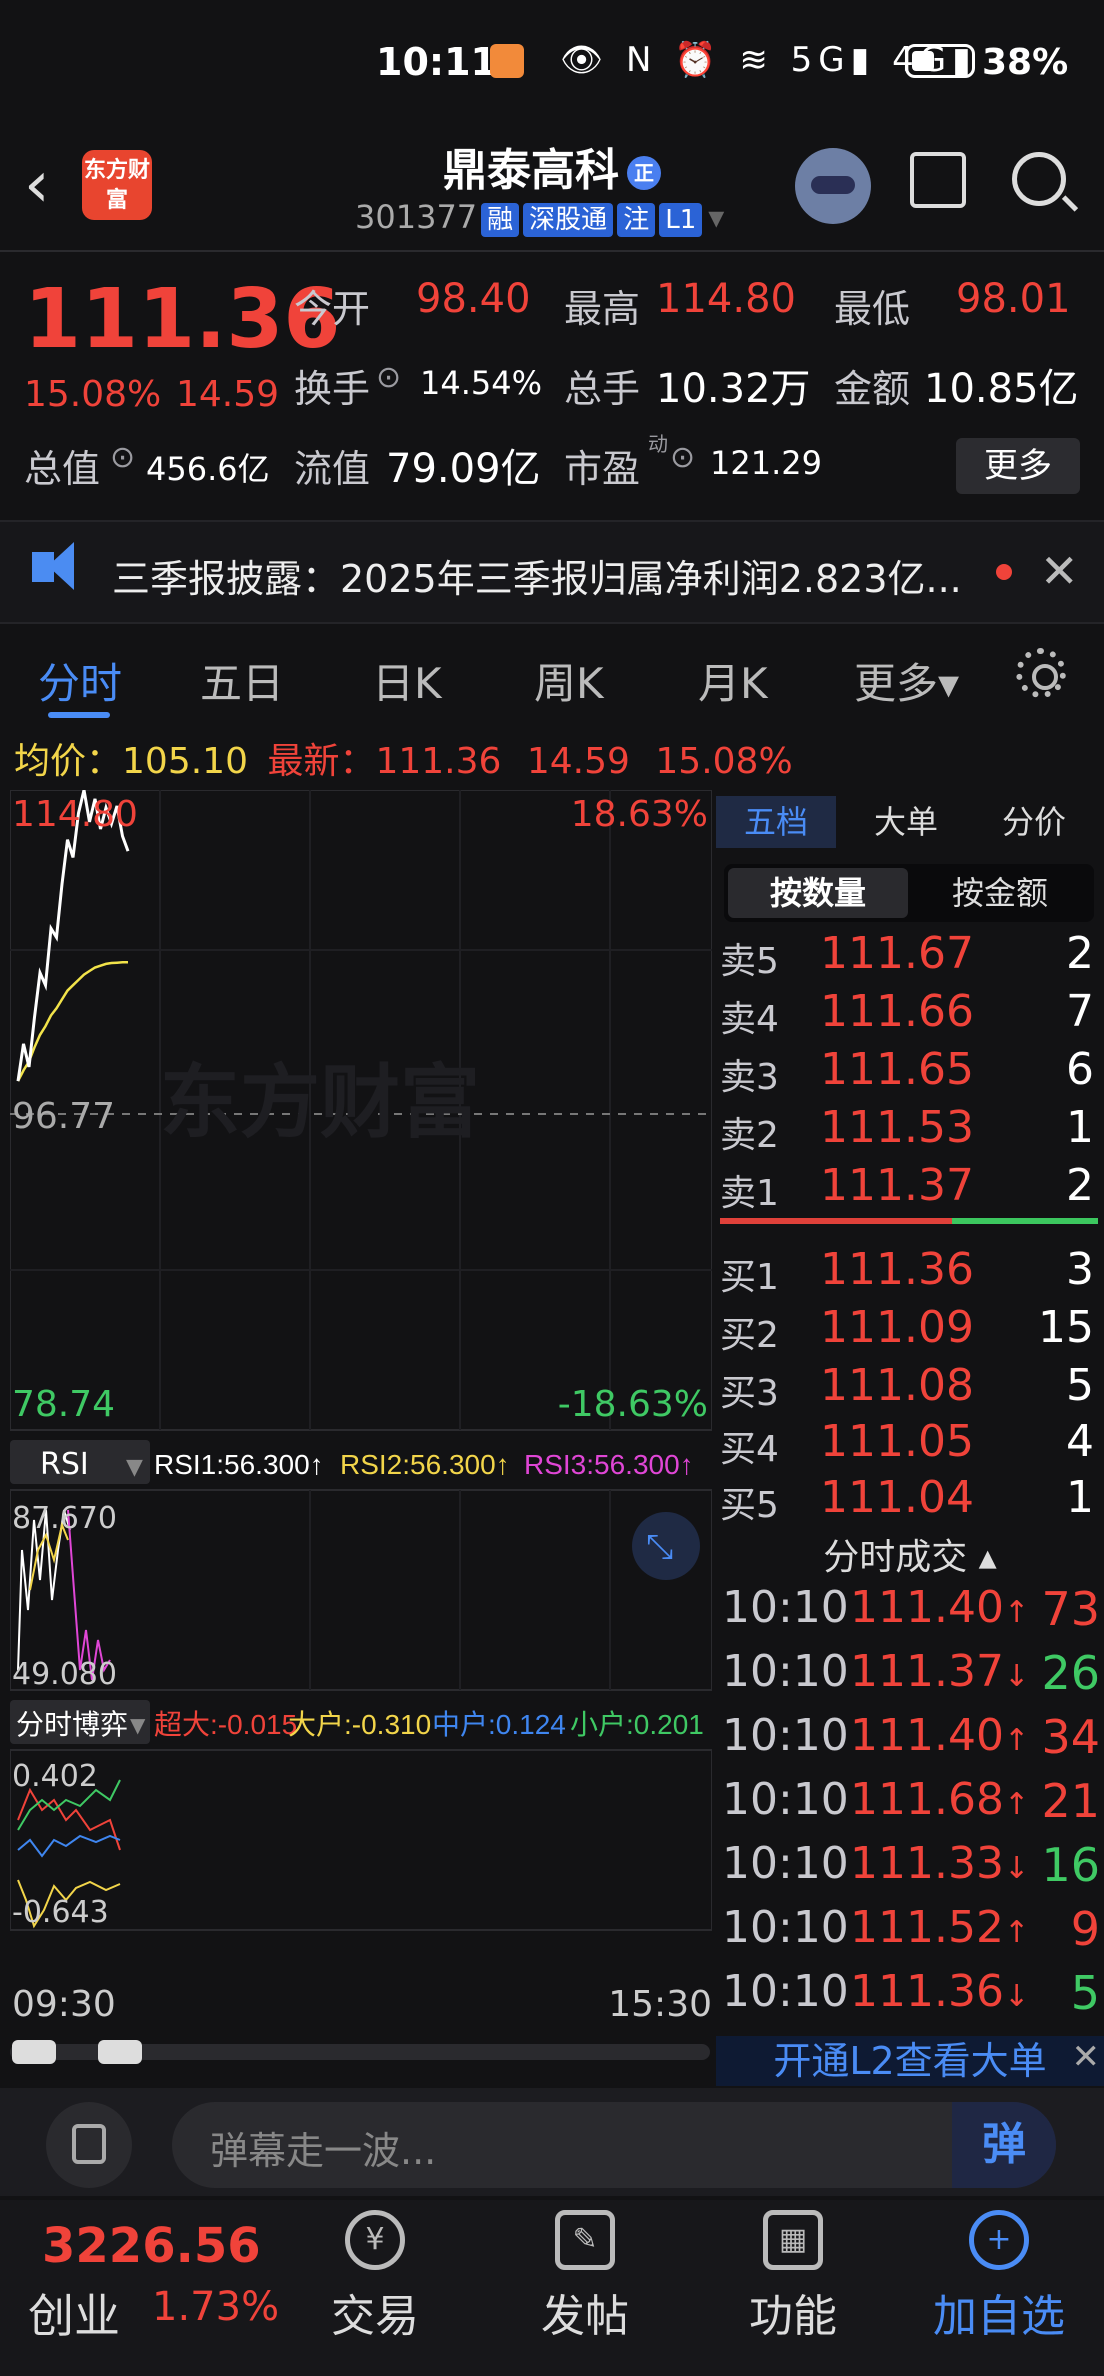  Describe the element at coordinates (910, 1444) in the screenshot. I see `bid-row: 买4 111.05 4` at that location.